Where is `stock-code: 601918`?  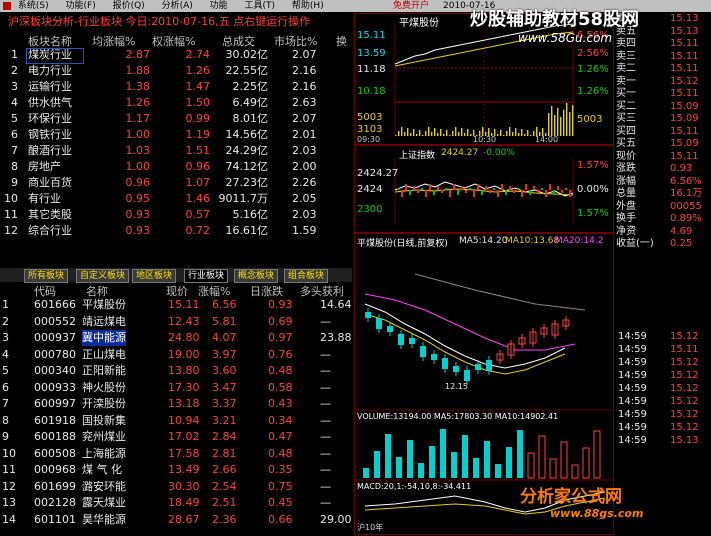
stock-code: 601918 is located at coordinates (55, 420).